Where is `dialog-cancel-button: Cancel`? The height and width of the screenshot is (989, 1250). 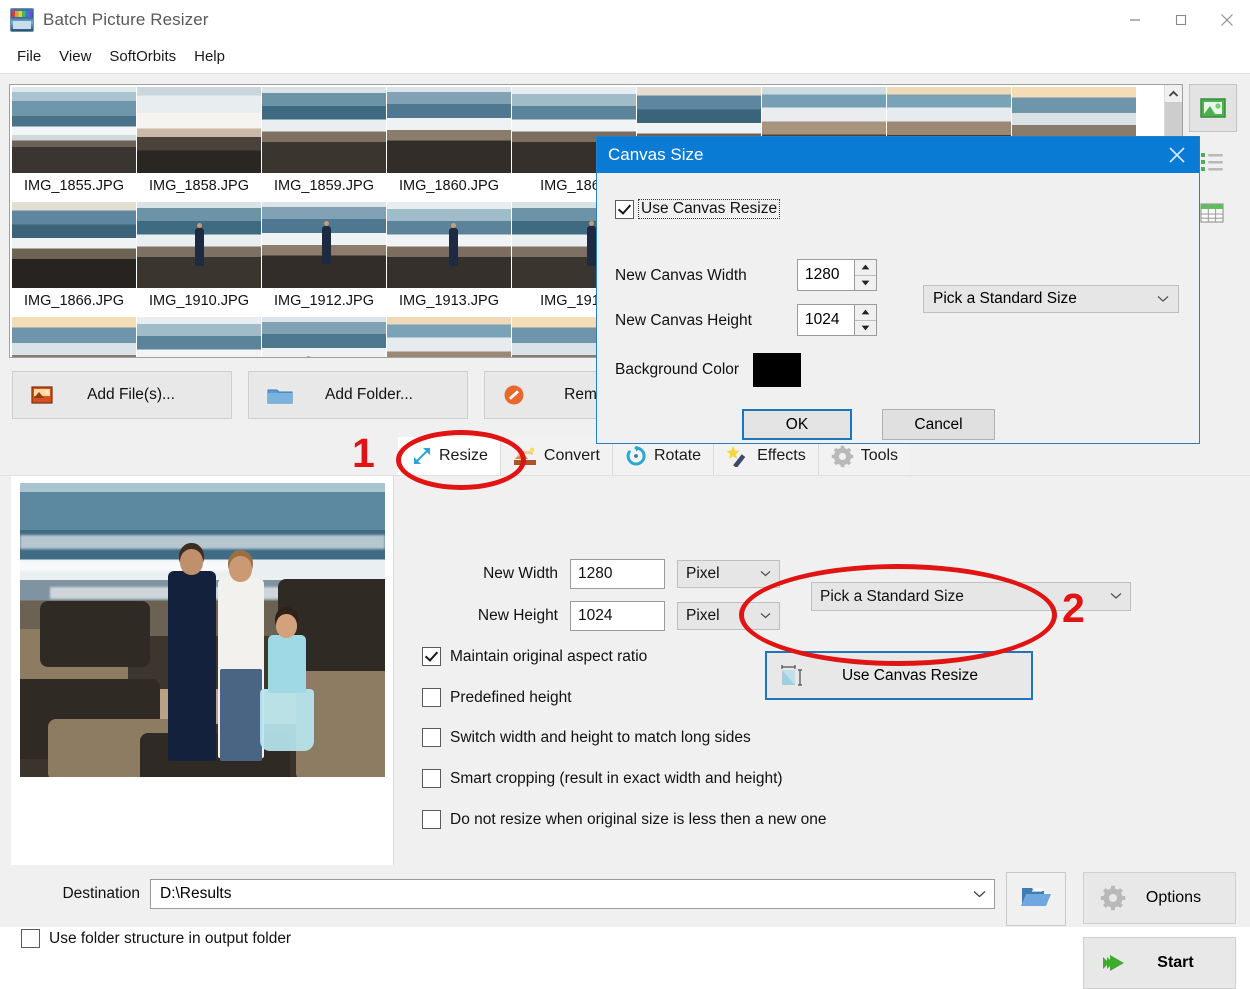 dialog-cancel-button: Cancel is located at coordinates (938, 424).